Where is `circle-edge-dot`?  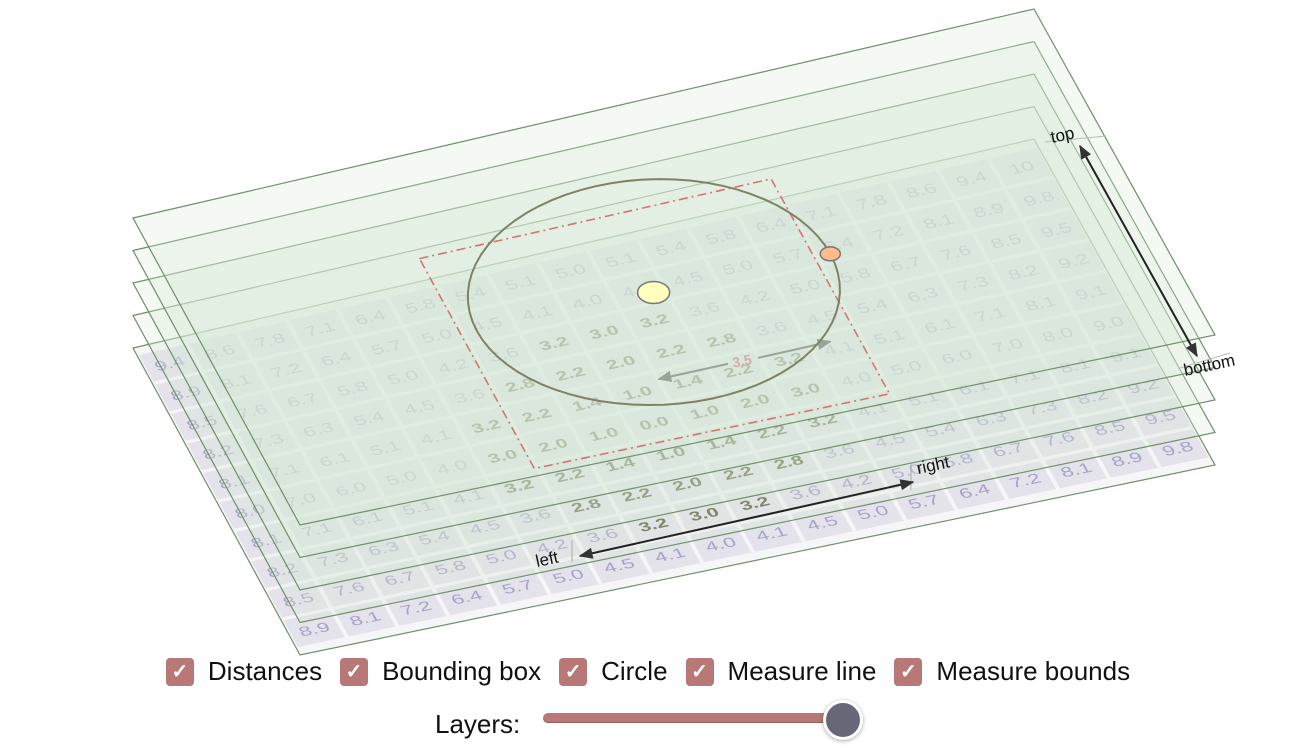
circle-edge-dot is located at coordinates (830, 254).